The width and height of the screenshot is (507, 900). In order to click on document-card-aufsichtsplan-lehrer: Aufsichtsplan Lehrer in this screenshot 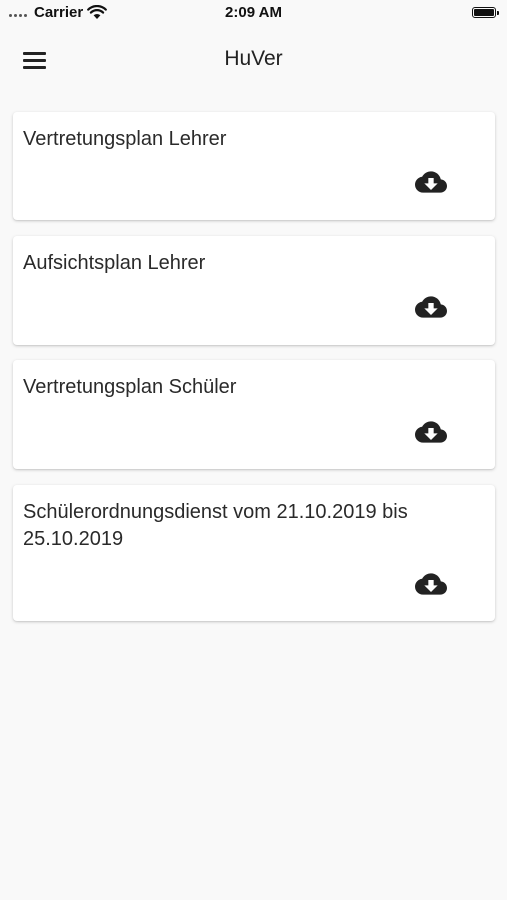, I will do `click(254, 290)`.